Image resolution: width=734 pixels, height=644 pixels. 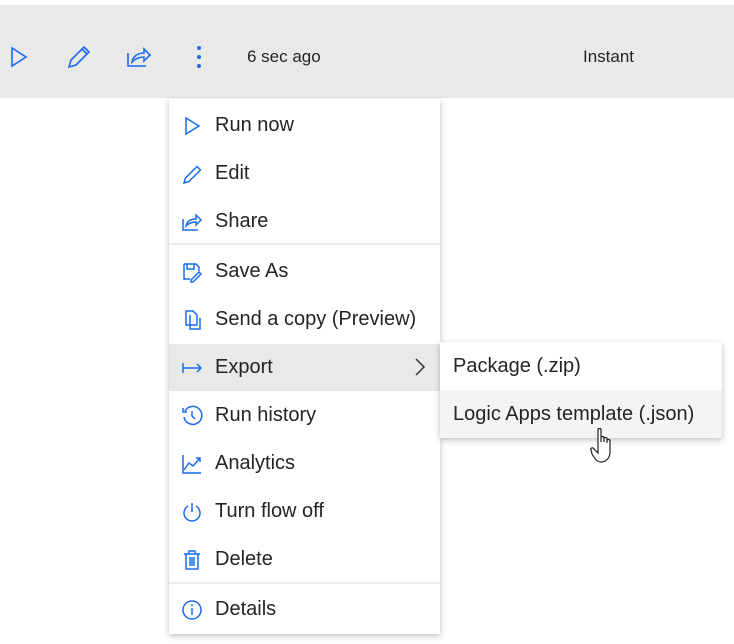 What do you see at coordinates (266, 415) in the screenshot?
I see `menu-item-label: Run history` at bounding box center [266, 415].